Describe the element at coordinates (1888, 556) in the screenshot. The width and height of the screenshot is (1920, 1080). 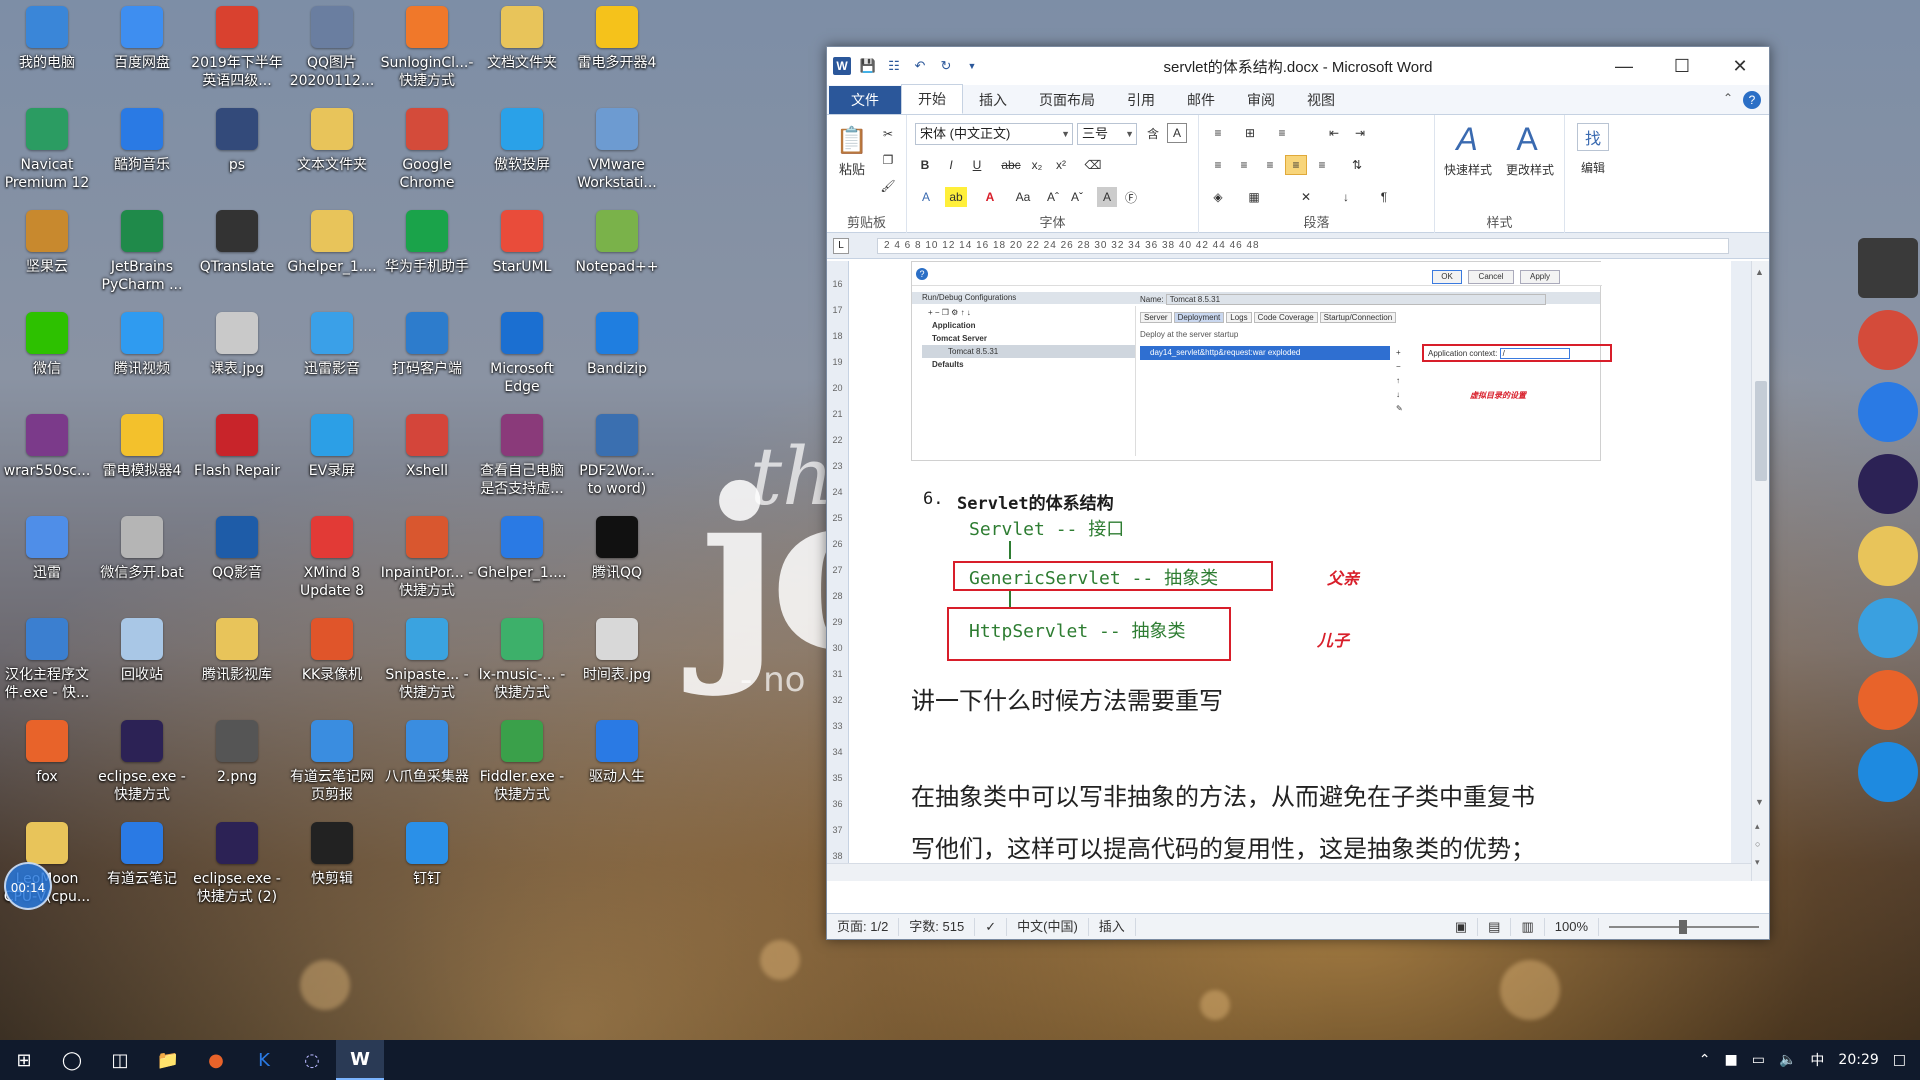
I see `folder-icon` at that location.